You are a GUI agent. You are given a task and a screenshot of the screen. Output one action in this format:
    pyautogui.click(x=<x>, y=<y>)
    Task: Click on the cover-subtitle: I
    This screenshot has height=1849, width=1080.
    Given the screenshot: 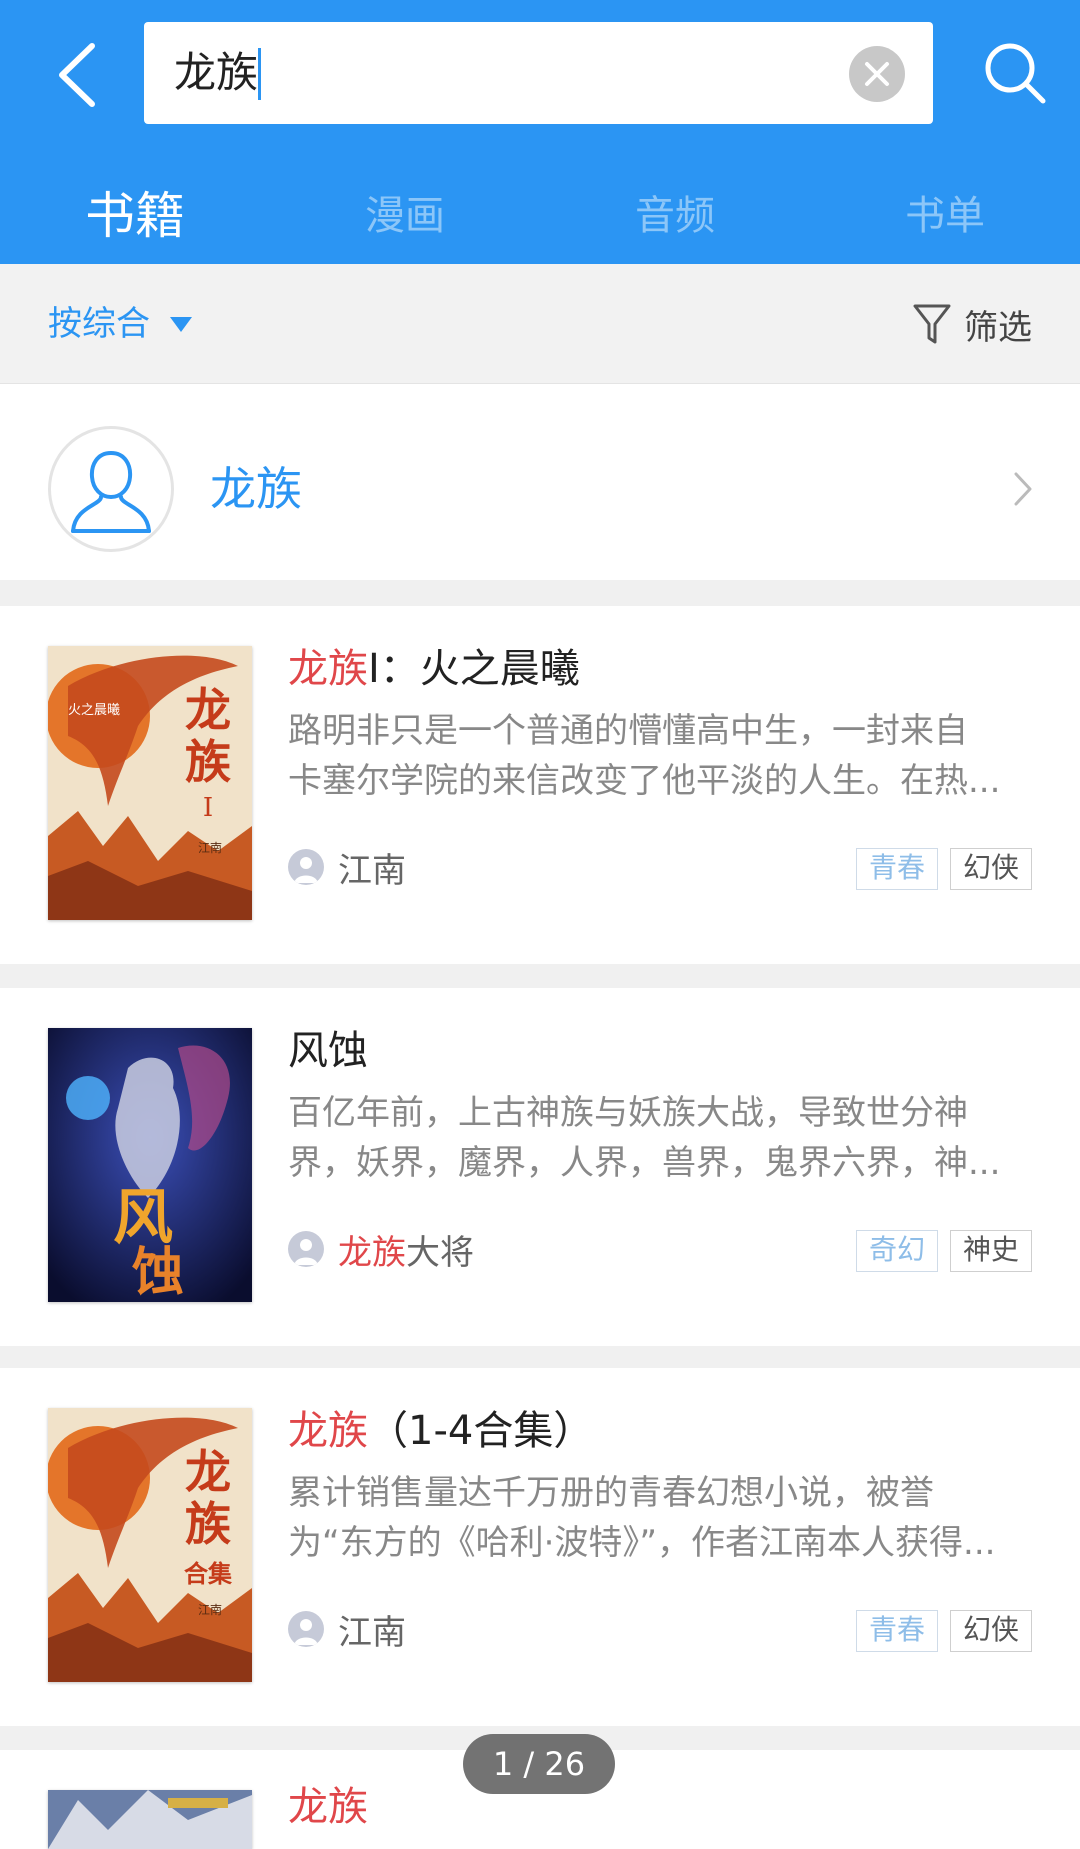 What is the action you would take?
    pyautogui.click(x=208, y=808)
    